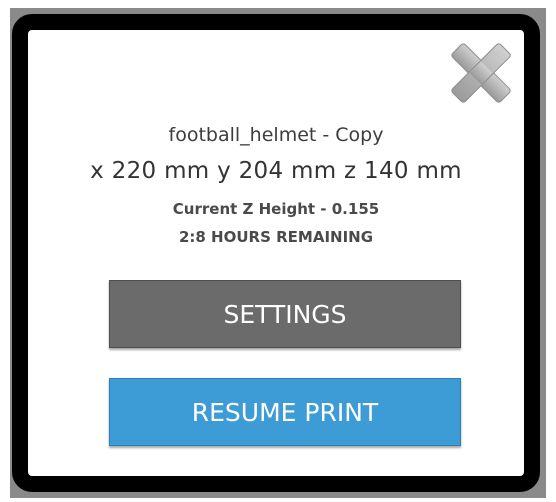 The height and width of the screenshot is (502, 556). Describe the element at coordinates (285, 412) in the screenshot. I see `resume-print-button: RESUME PRINT` at that location.